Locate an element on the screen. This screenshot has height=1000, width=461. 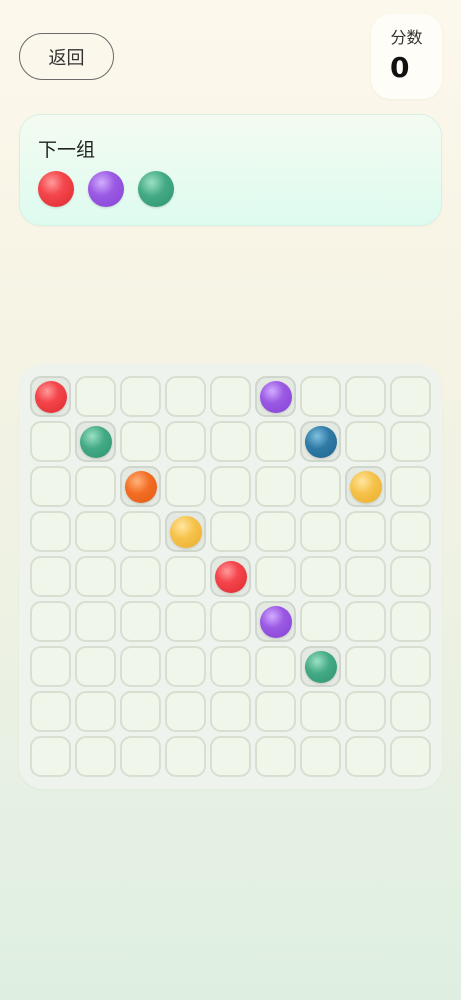
ball-blue is located at coordinates (320, 441).